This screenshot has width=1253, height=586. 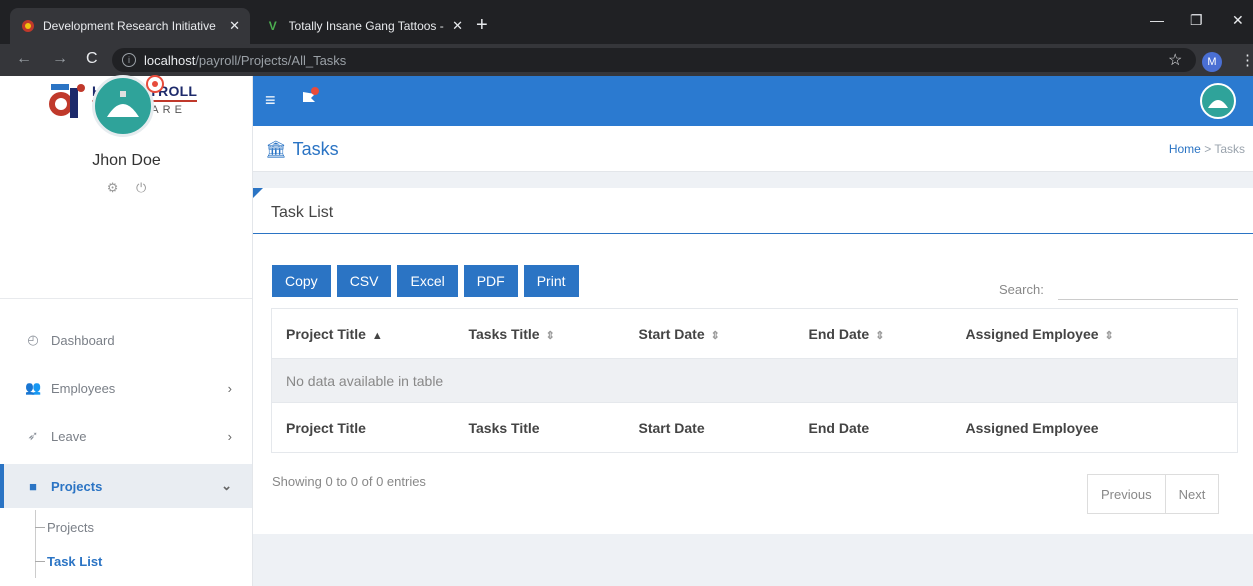 What do you see at coordinates (271, 60) in the screenshot?
I see `url-path: /payroll/Projects/All_Tasks` at bounding box center [271, 60].